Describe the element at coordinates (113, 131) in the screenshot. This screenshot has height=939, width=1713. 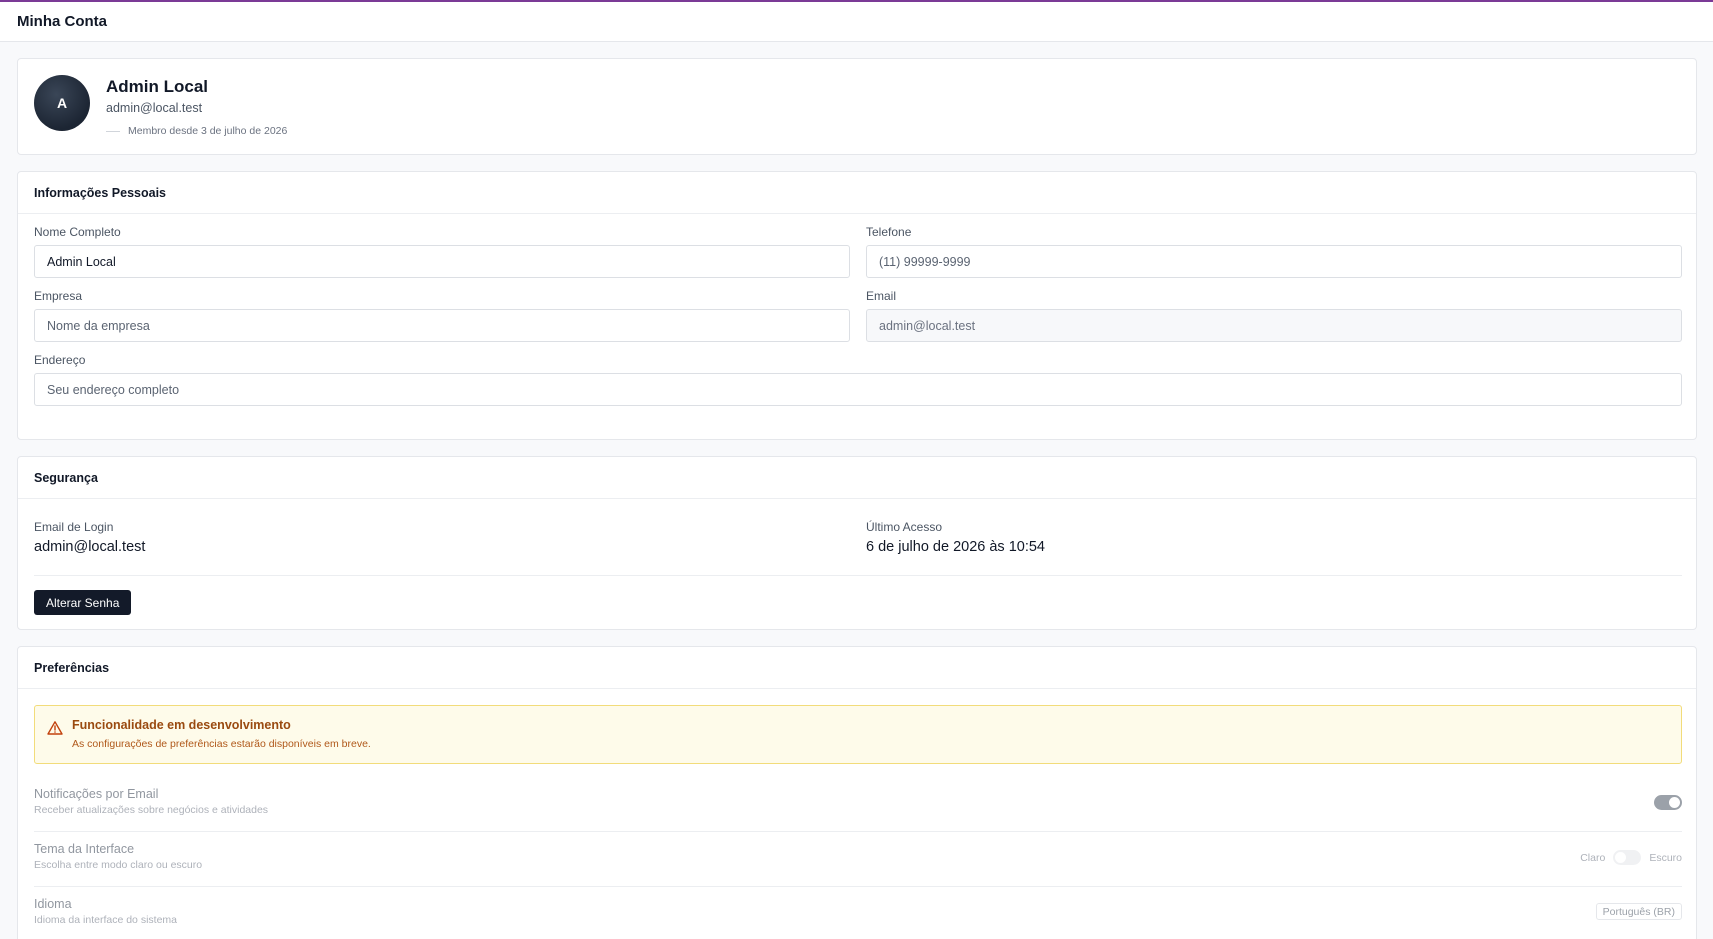
I see `dash-divider` at that location.